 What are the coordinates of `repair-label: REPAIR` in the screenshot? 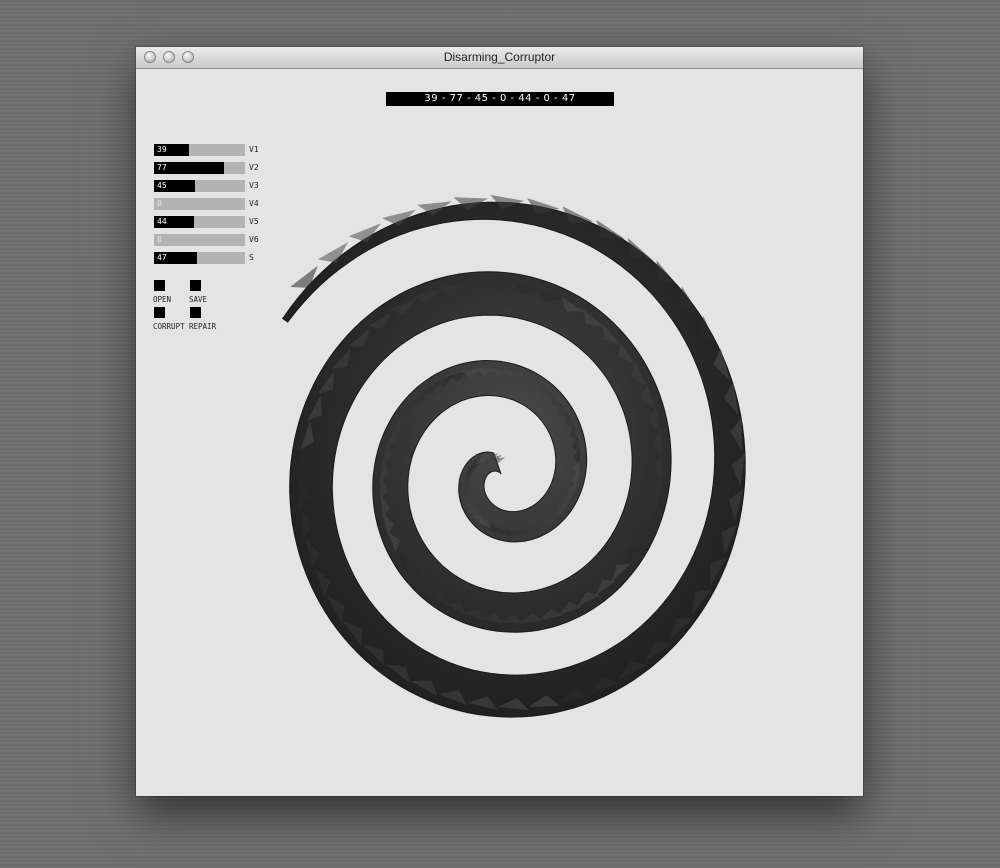 It's located at (203, 326).